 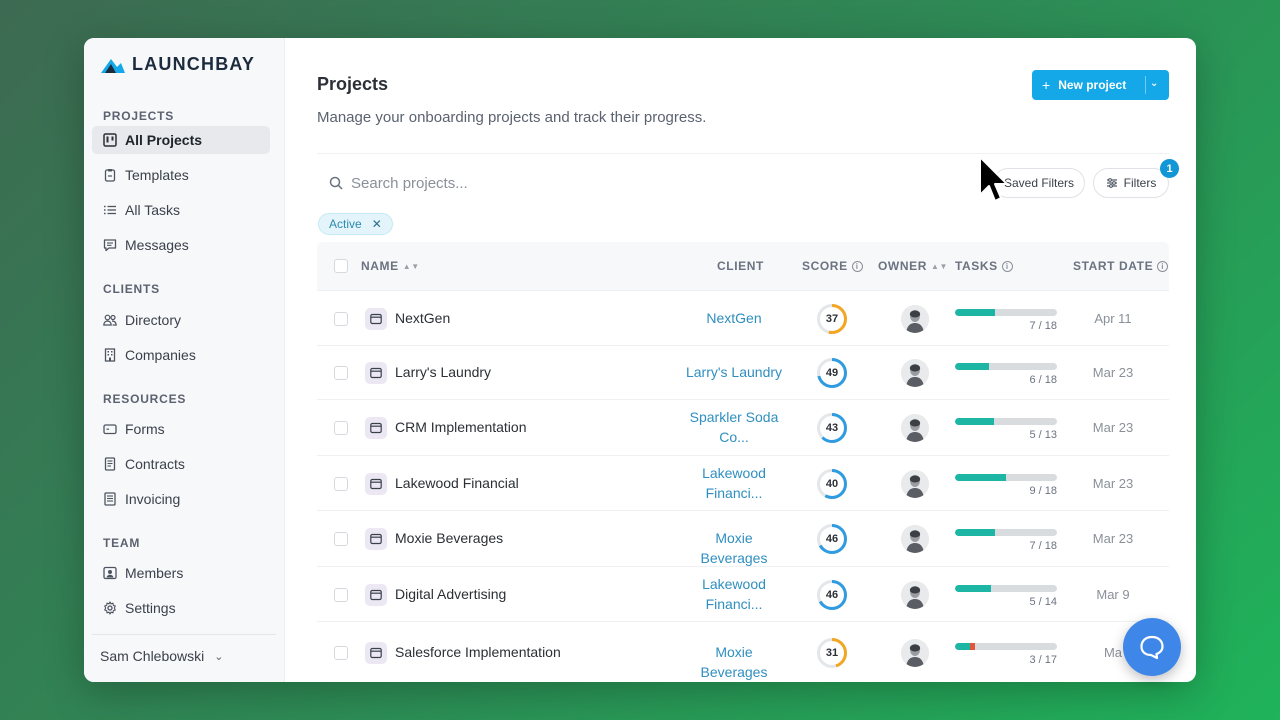 I want to click on sidebar-item-label: Invoicing, so click(x=153, y=499).